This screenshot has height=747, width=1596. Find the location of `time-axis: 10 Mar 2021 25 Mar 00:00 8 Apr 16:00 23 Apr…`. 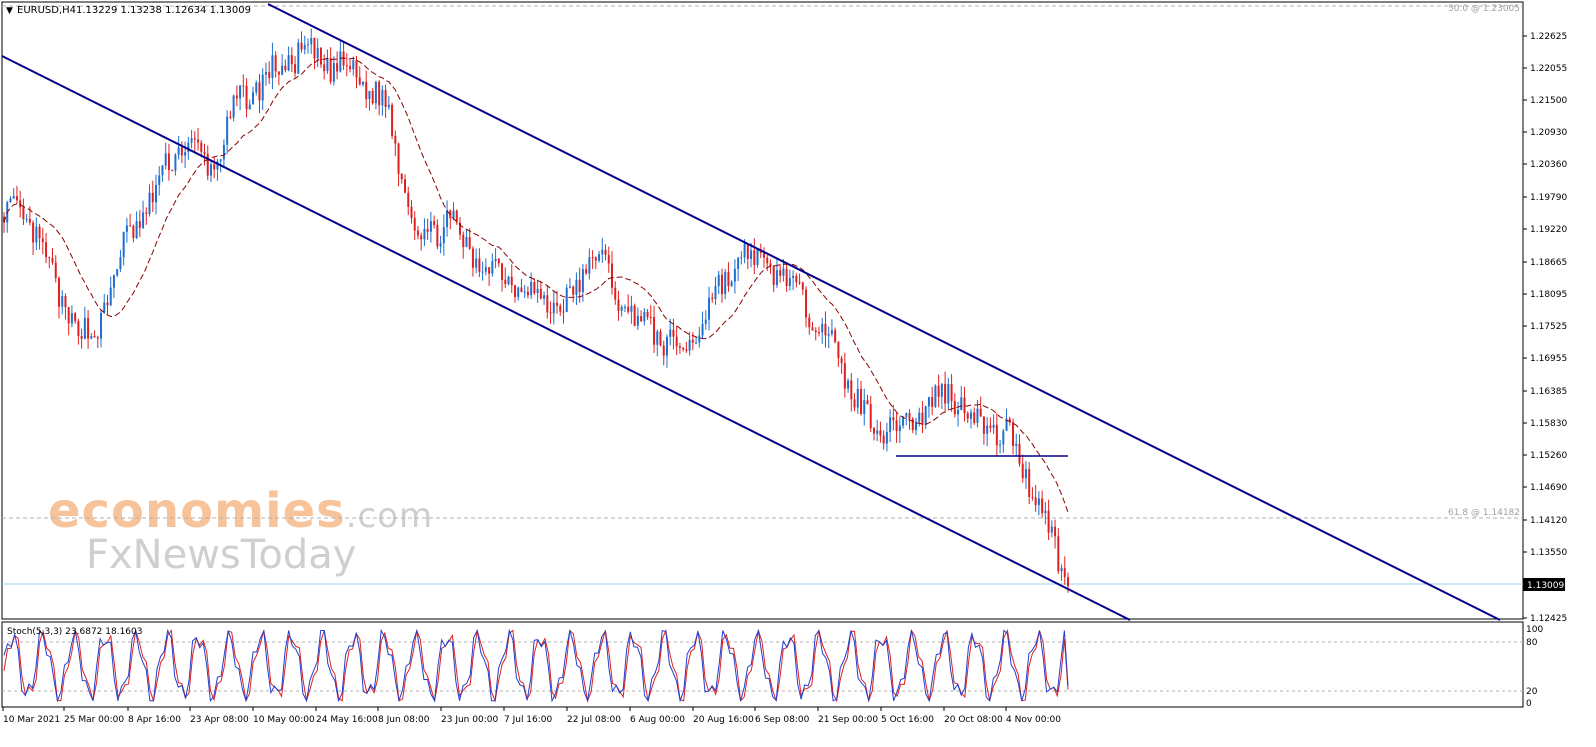

time-axis: 10 Mar 2021 25 Mar 00:00 8 Apr 16:00 23 Apr… is located at coordinates (531, 716).